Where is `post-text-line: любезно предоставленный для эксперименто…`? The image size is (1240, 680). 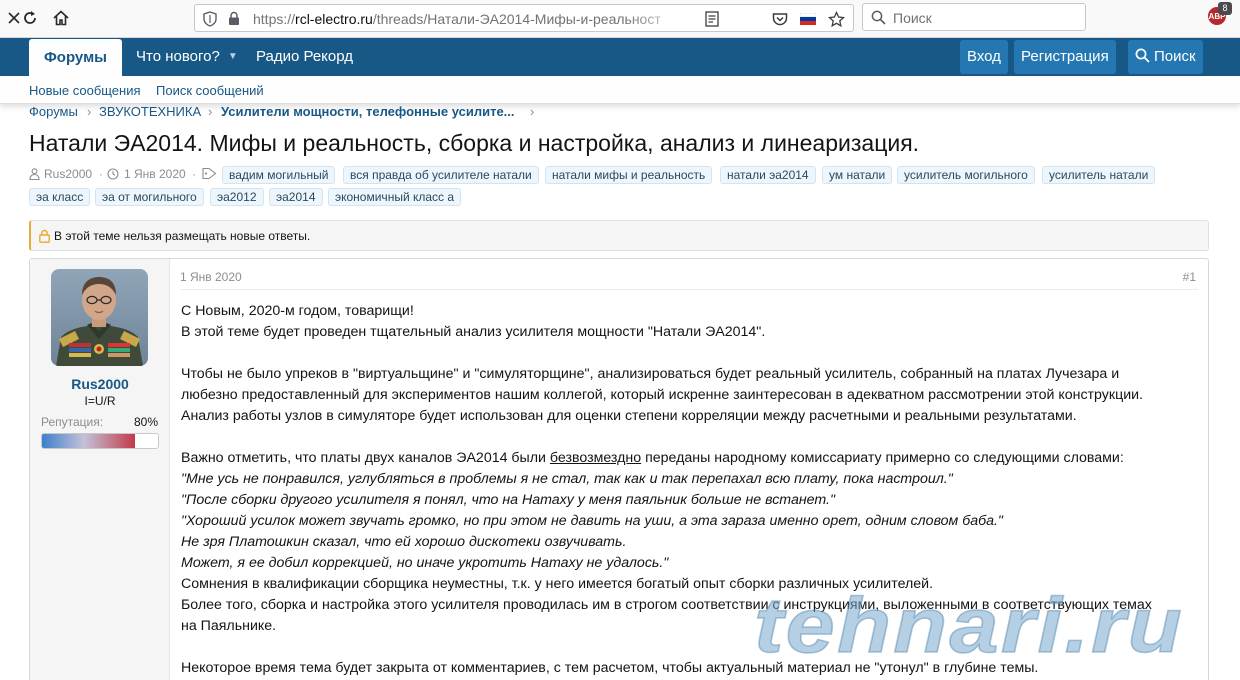
post-text-line: любезно предоставленный для эксперименто… is located at coordinates (662, 395).